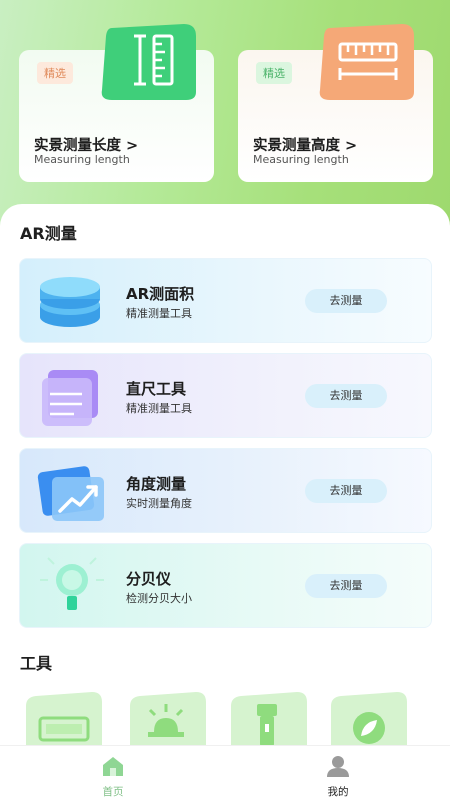 This screenshot has height=800, width=450. What do you see at coordinates (338, 766) in the screenshot?
I see `user-icon` at bounding box center [338, 766].